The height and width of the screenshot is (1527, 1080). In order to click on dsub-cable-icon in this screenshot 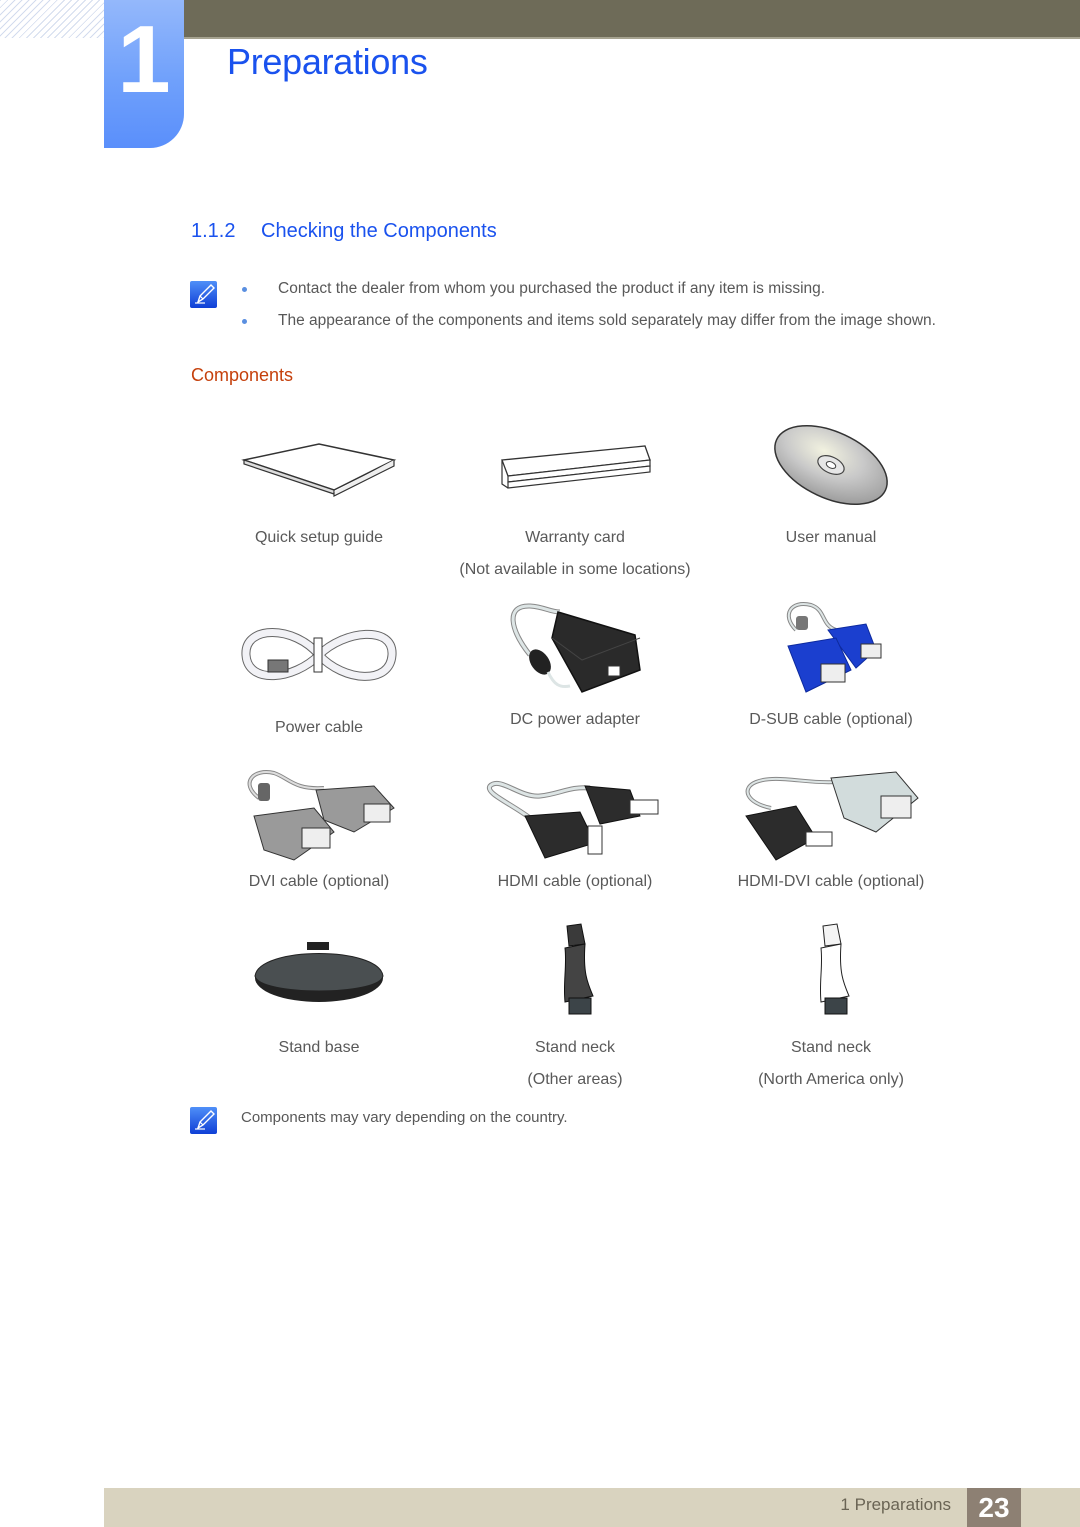, I will do `click(831, 655)`.